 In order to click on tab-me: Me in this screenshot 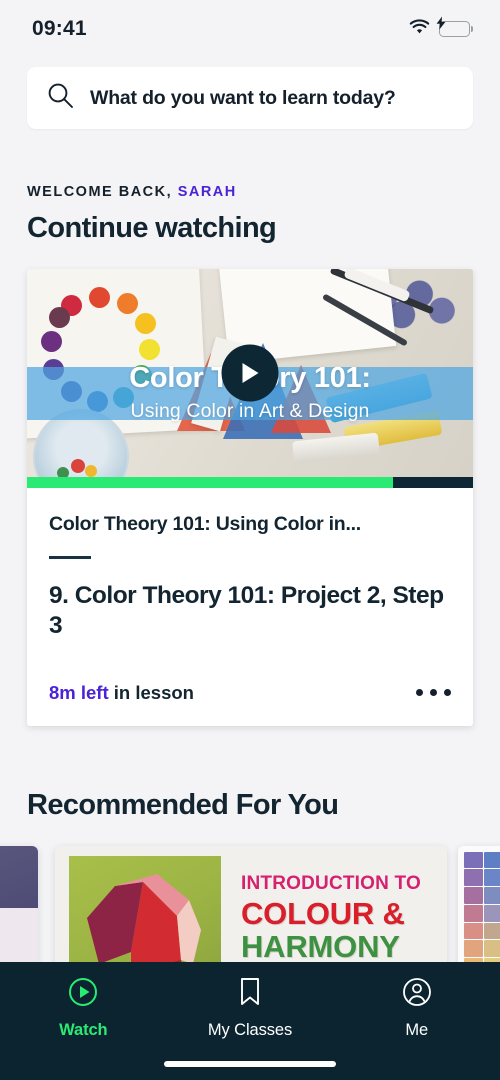, I will do `click(416, 1008)`.